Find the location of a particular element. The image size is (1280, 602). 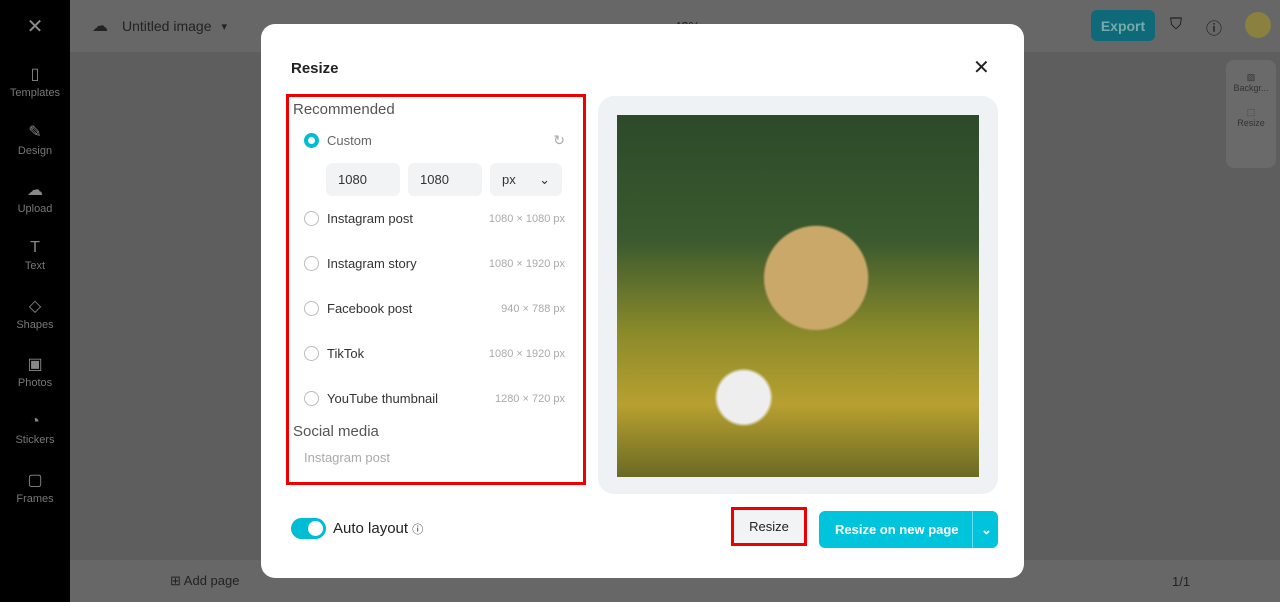

cloud-icon: ☁ is located at coordinates (100, 26).